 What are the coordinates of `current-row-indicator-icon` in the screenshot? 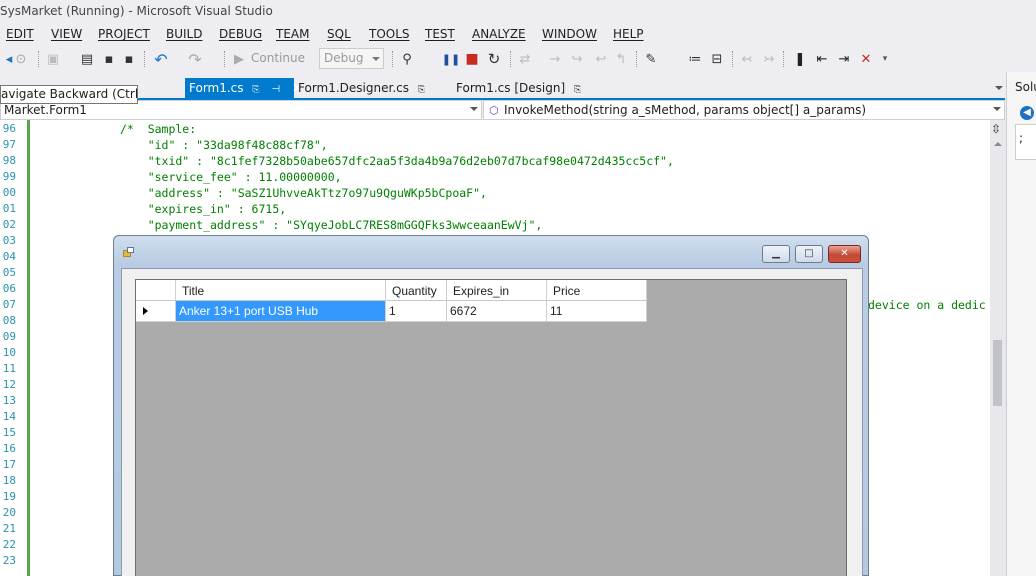 It's located at (145, 311).